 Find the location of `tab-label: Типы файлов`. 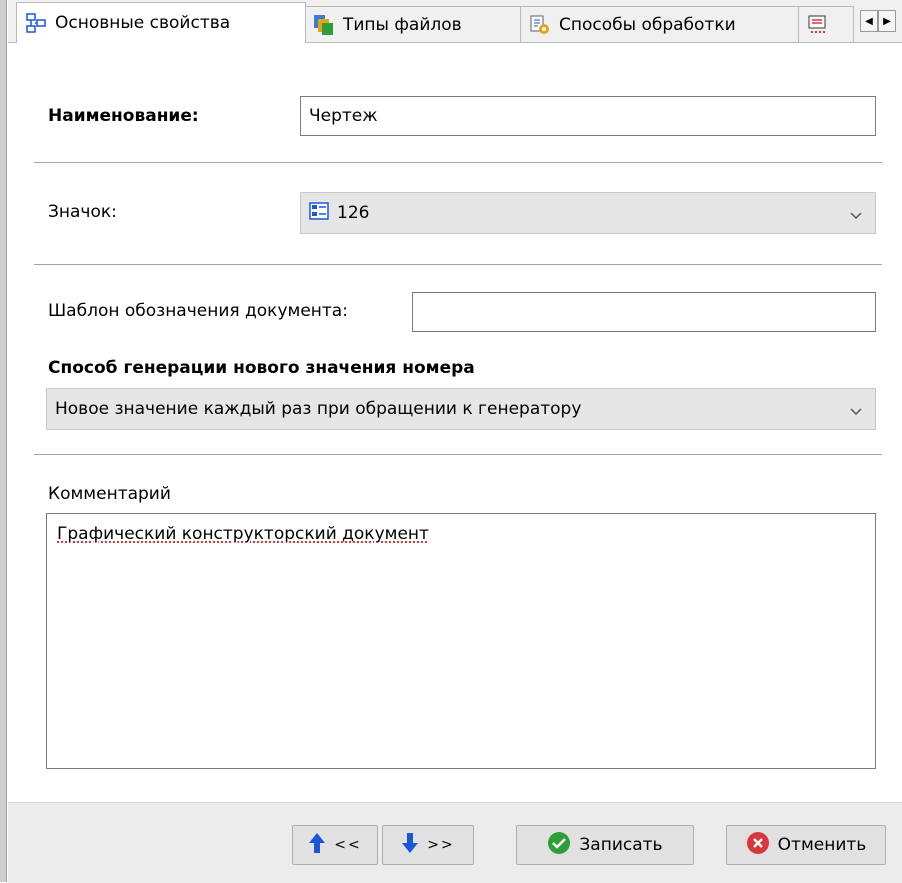

tab-label: Типы файлов is located at coordinates (402, 24).